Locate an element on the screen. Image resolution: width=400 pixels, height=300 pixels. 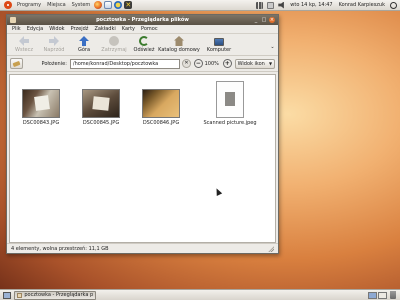
up-button: Góra is located at coordinates (84, 44).